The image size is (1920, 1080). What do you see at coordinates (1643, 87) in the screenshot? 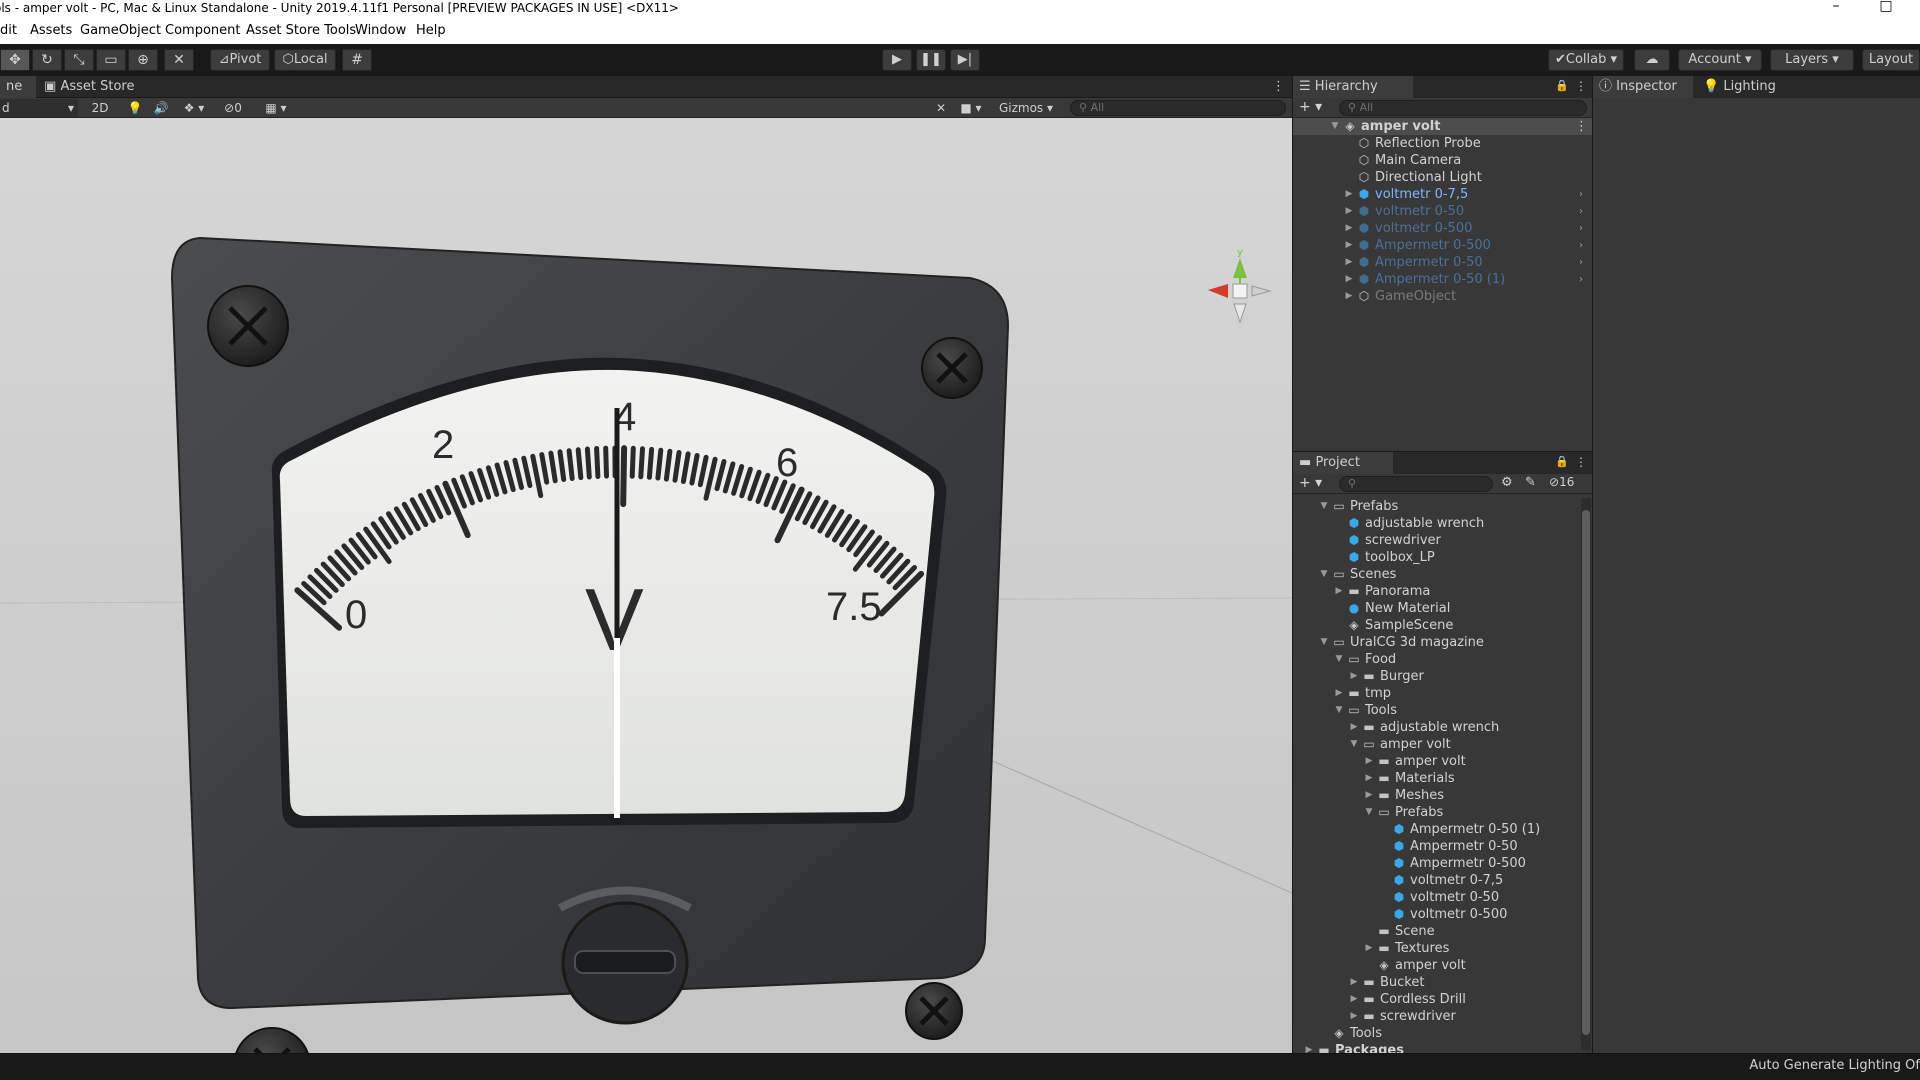
I see `tab-inspector: ⓘ Inspector` at bounding box center [1643, 87].